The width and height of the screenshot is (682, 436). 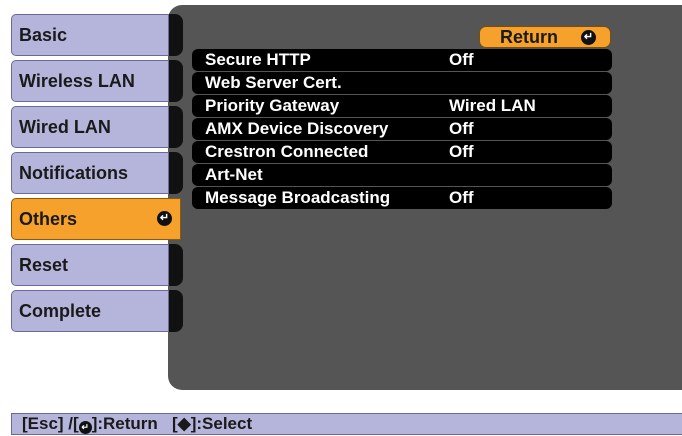 What do you see at coordinates (65, 127) in the screenshot?
I see `sidebar-item-label: Wired LAN` at bounding box center [65, 127].